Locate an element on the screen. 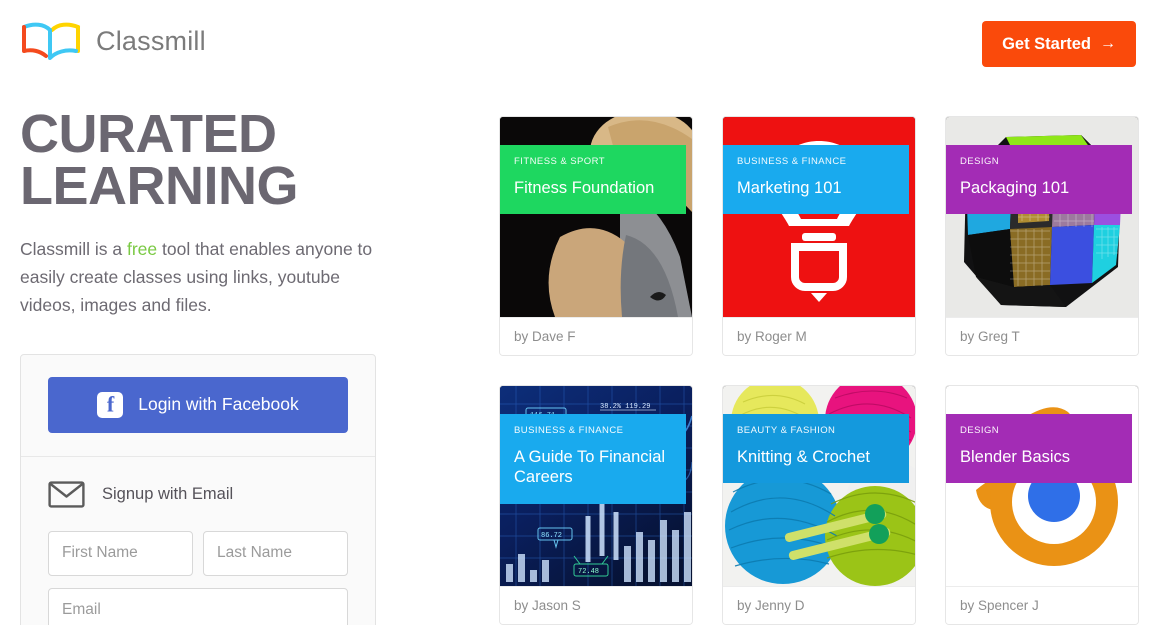 The image size is (1153, 625). course-card: DESIGN Blender Basics by Spencer J is located at coordinates (1042, 505).